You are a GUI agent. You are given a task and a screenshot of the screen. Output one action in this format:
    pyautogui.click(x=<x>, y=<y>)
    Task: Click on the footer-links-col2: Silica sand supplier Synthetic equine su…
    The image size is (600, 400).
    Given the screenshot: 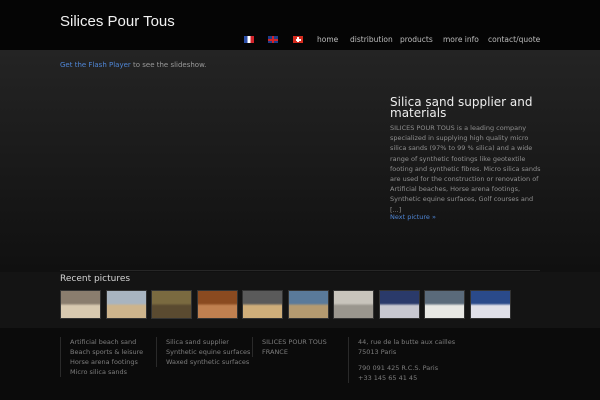 What is the action you would take?
    pyautogui.click(x=203, y=352)
    